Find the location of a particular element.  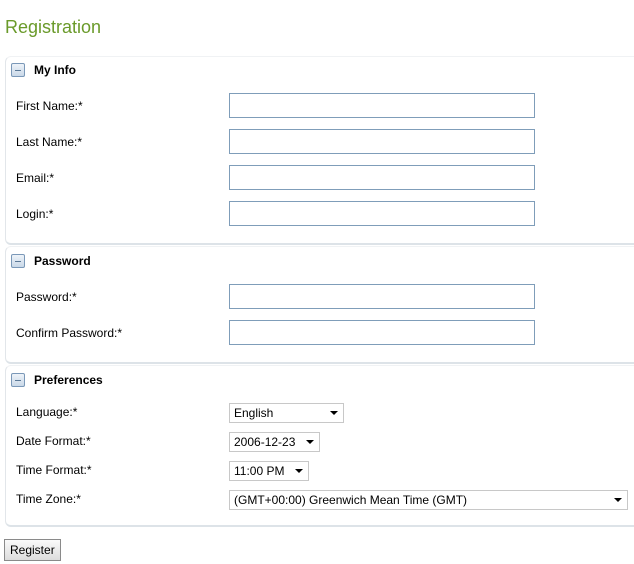

date-format-label: Date Format:* is located at coordinates (53, 441).